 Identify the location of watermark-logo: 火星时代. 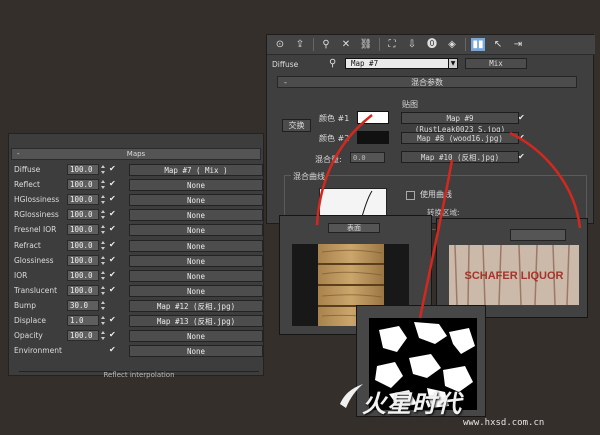
(412, 404).